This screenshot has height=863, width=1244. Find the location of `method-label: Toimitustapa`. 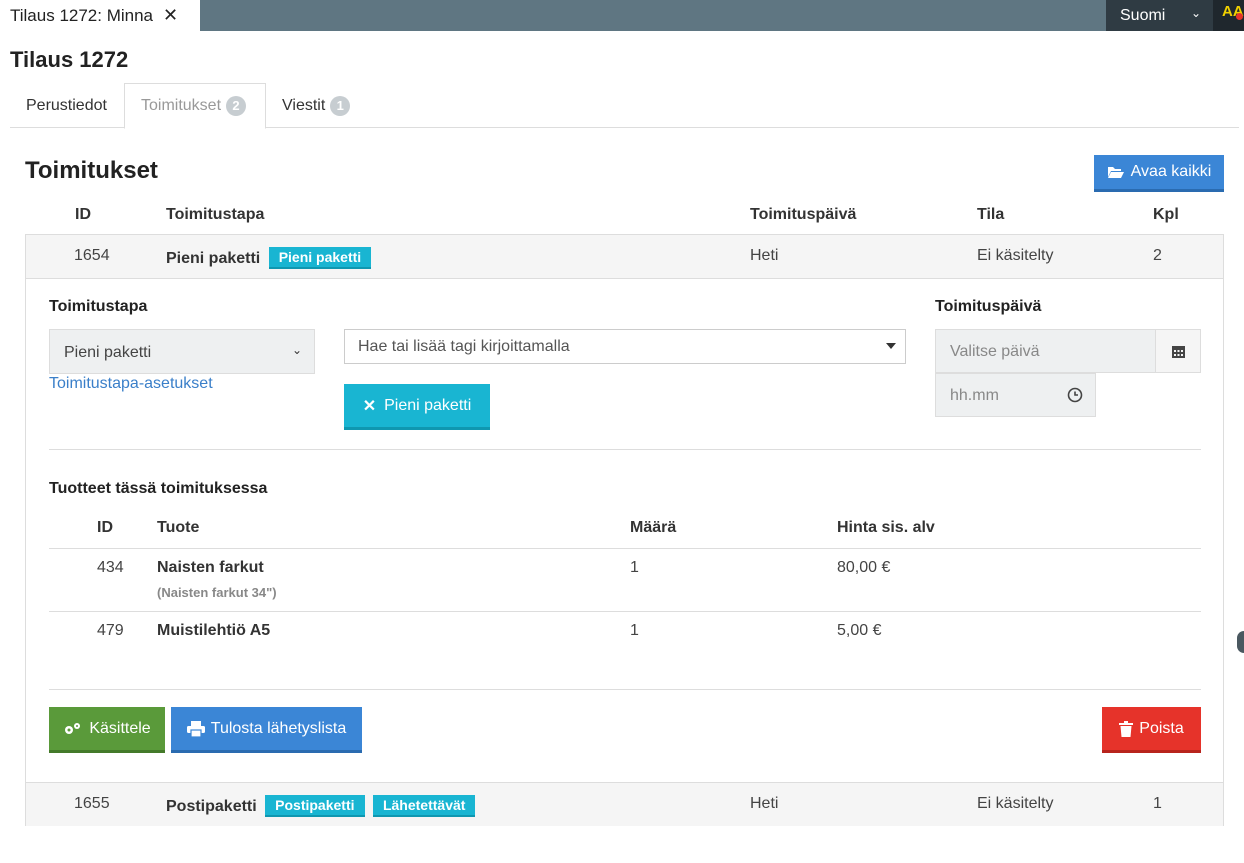

method-label: Toimitustapa is located at coordinates (98, 306).